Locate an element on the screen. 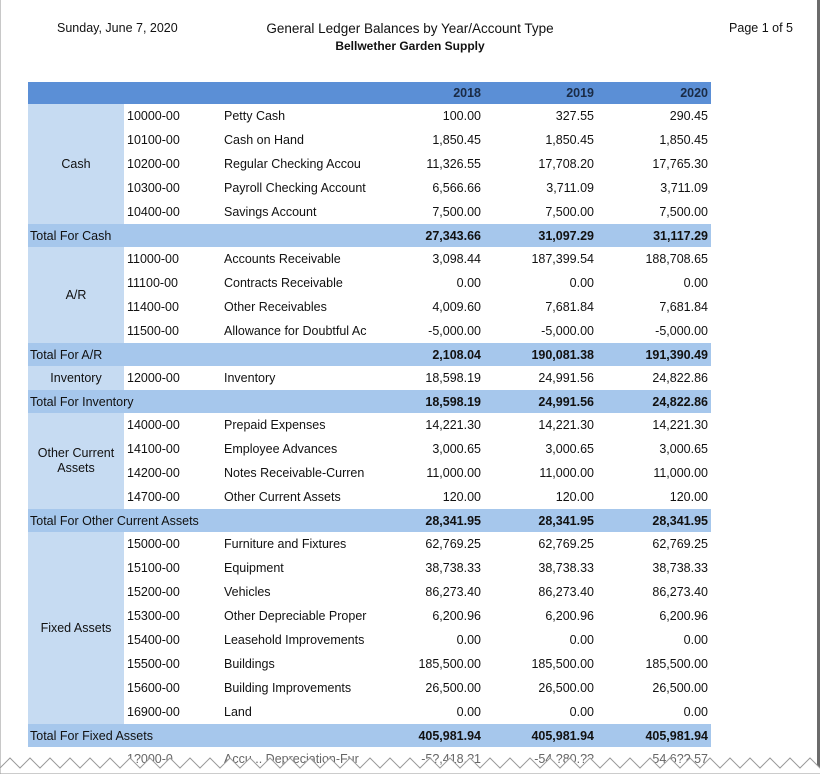 The width and height of the screenshot is (820, 774). account-name: Cash on Hand is located at coordinates (264, 140).